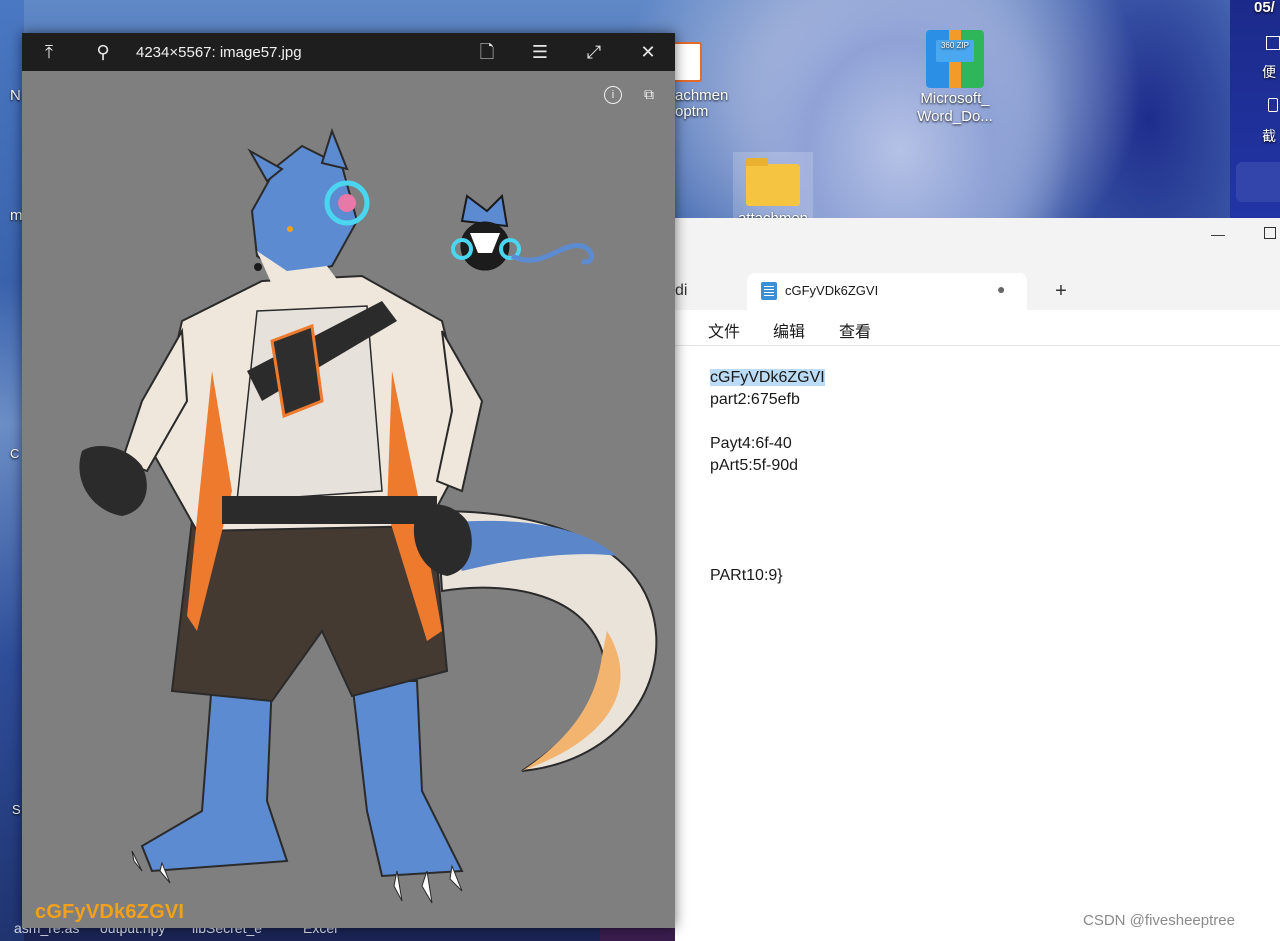 This screenshot has width=1280, height=941. I want to click on document-icon, so click(687, 62).